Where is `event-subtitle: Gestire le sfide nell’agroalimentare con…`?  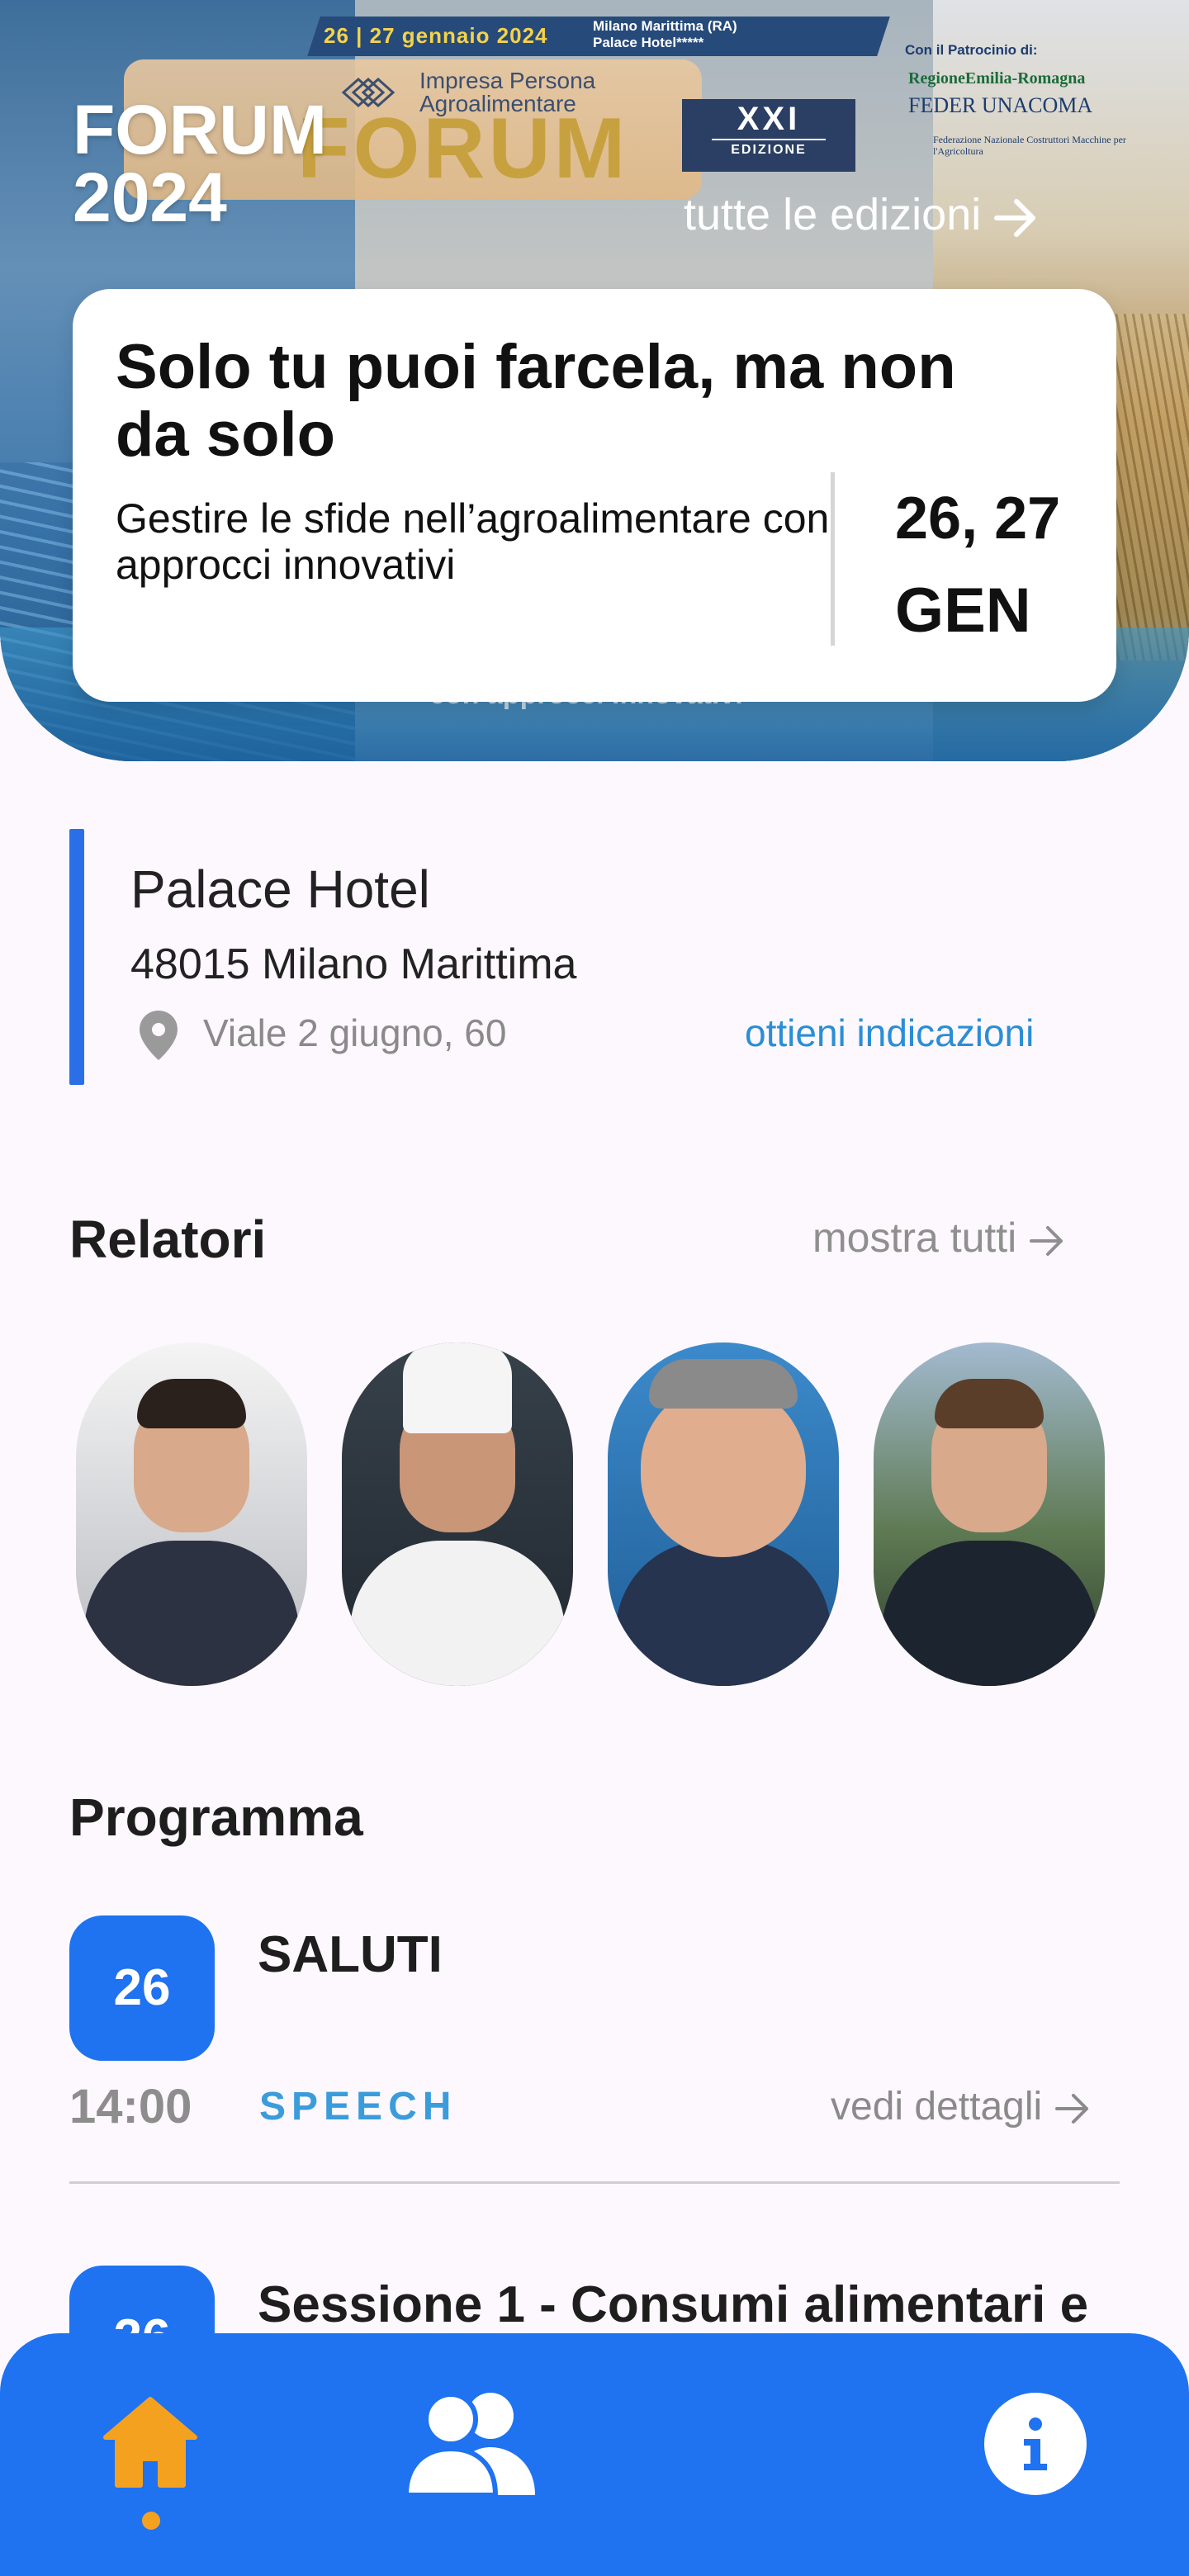
event-subtitle: Gestire le sfide nell’agroalimentare con… is located at coordinates (473, 541).